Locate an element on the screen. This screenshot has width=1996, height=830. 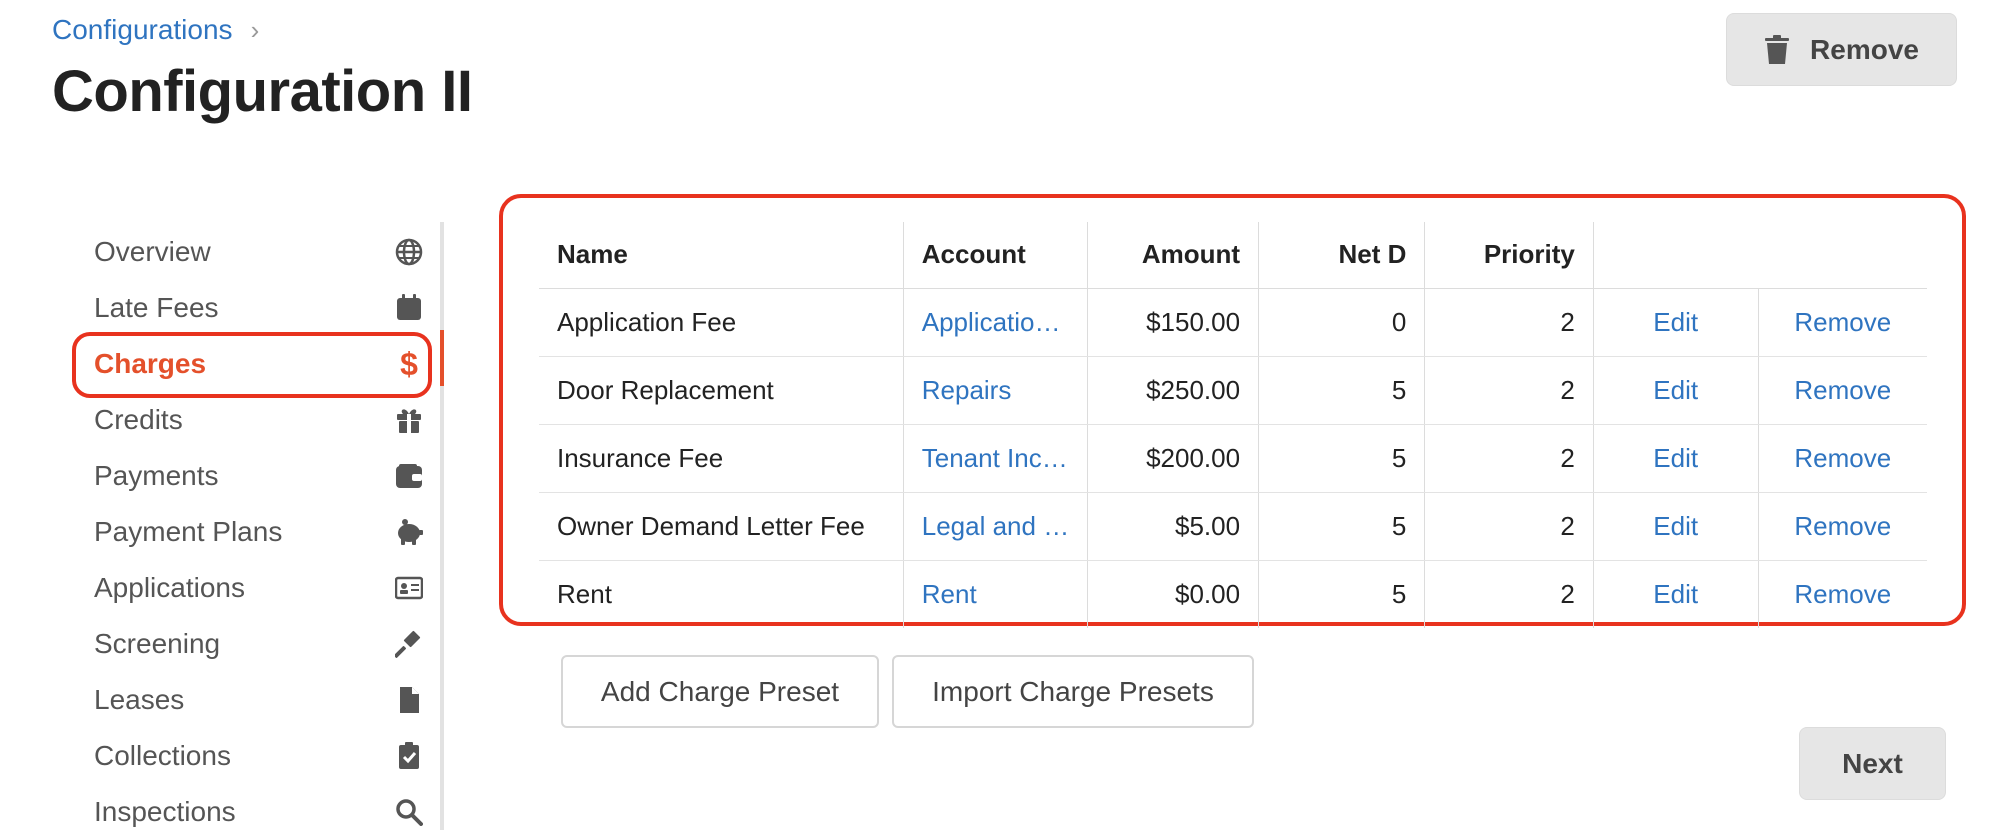
table-row: Rent Rent $0.00 5 2 Edit Remove is located at coordinates (1233, 594).